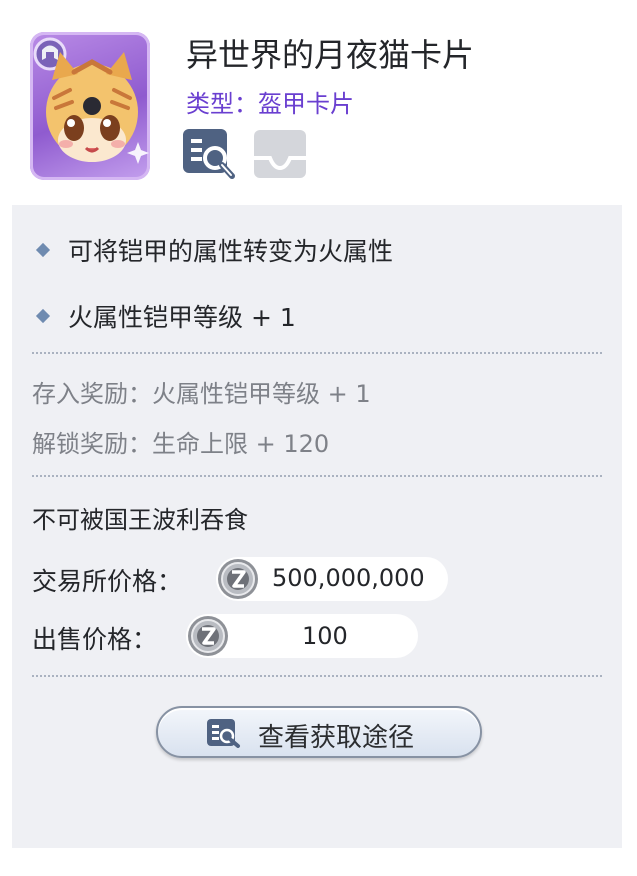  I want to click on exchange-price-label: 交易所价格：, so click(107, 581).